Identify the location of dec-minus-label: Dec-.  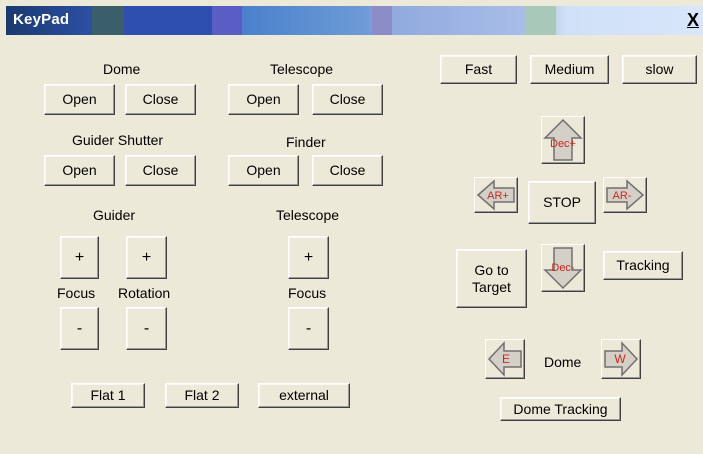
(563, 268).